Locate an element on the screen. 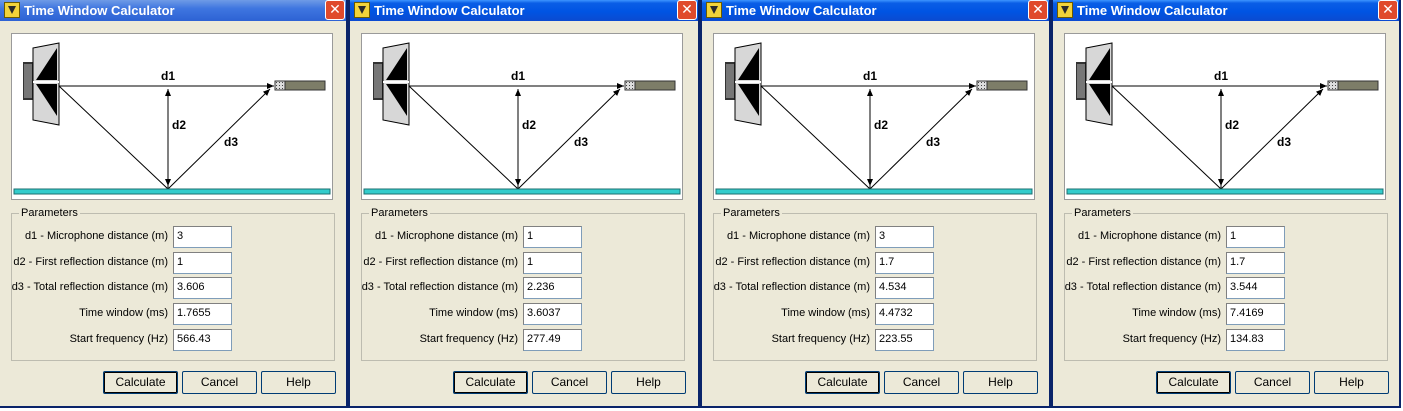  param-row-d1: d1 - Microphone distance (m) 1 is located at coordinates (1226, 237).